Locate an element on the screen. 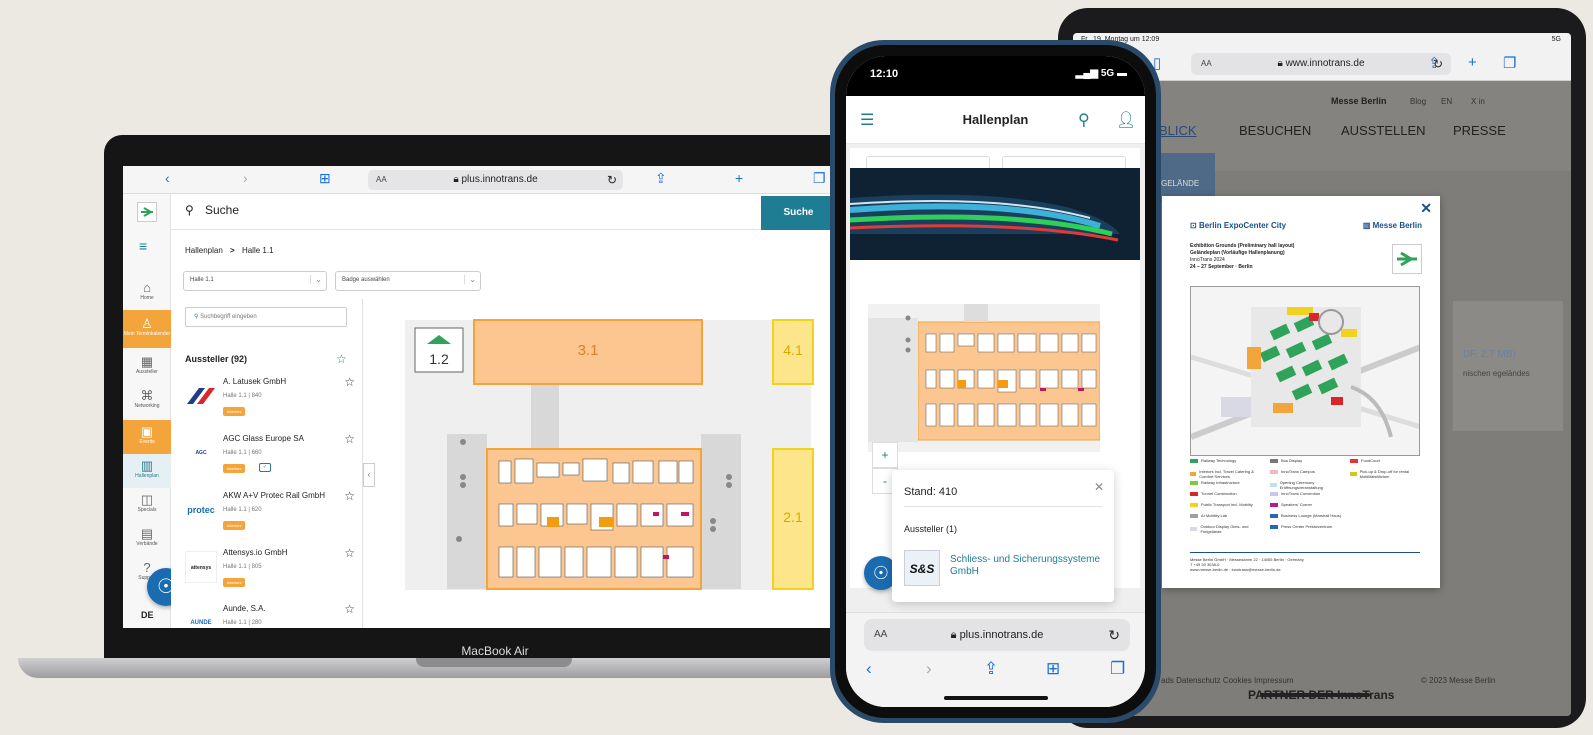 This screenshot has width=1593, height=735. favorites-star-icon: ☆ is located at coordinates (341, 359).